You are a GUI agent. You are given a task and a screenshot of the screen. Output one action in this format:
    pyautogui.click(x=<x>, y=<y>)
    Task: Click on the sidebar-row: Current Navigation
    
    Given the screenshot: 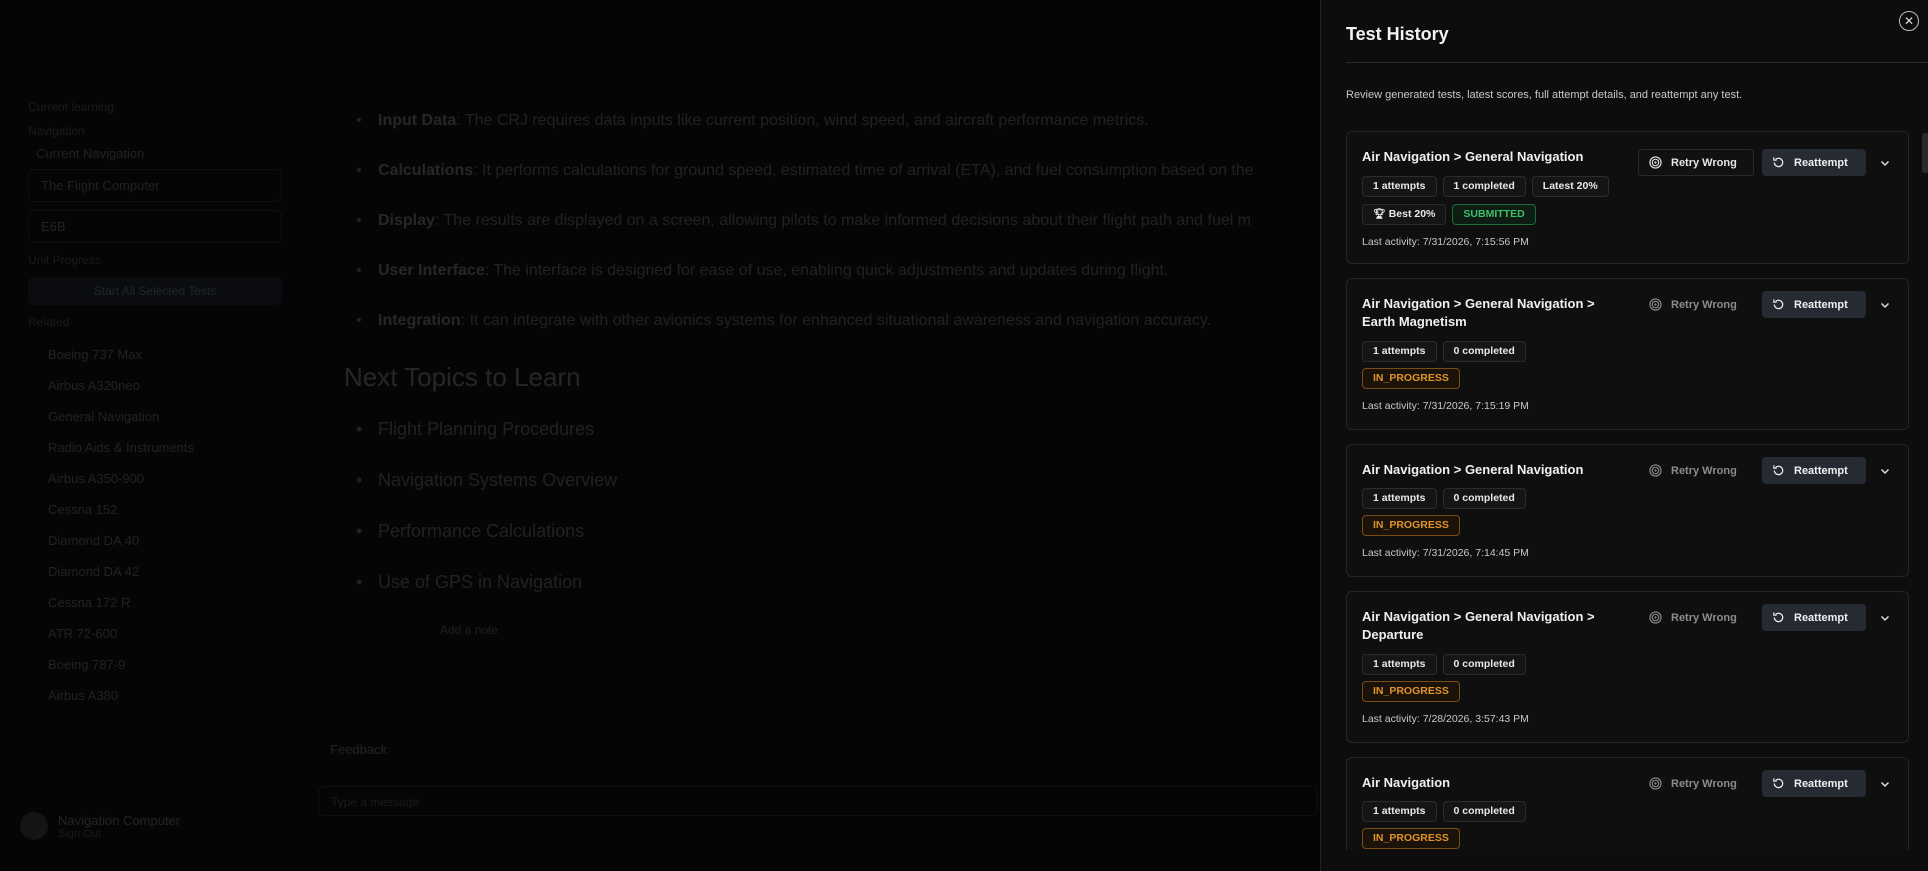 What is the action you would take?
    pyautogui.click(x=163, y=153)
    